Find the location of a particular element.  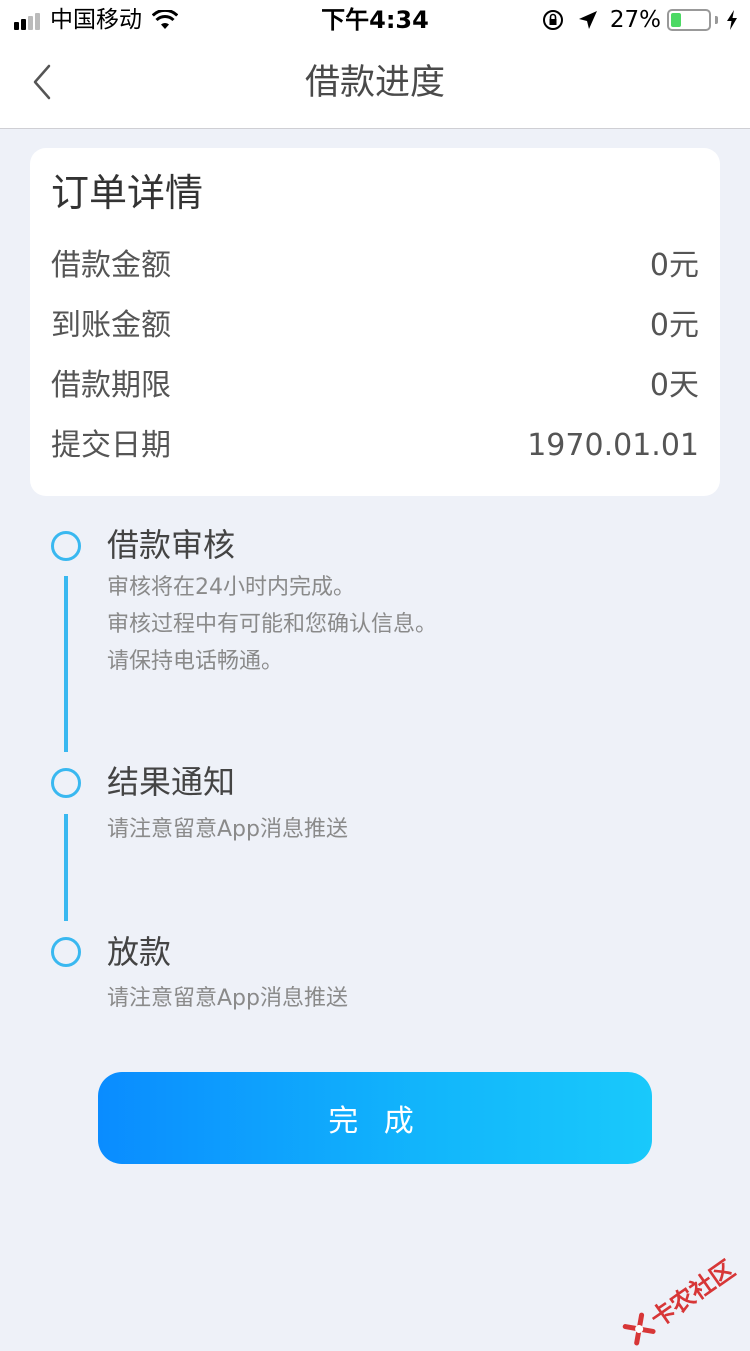

battery-level is located at coordinates (676, 20).